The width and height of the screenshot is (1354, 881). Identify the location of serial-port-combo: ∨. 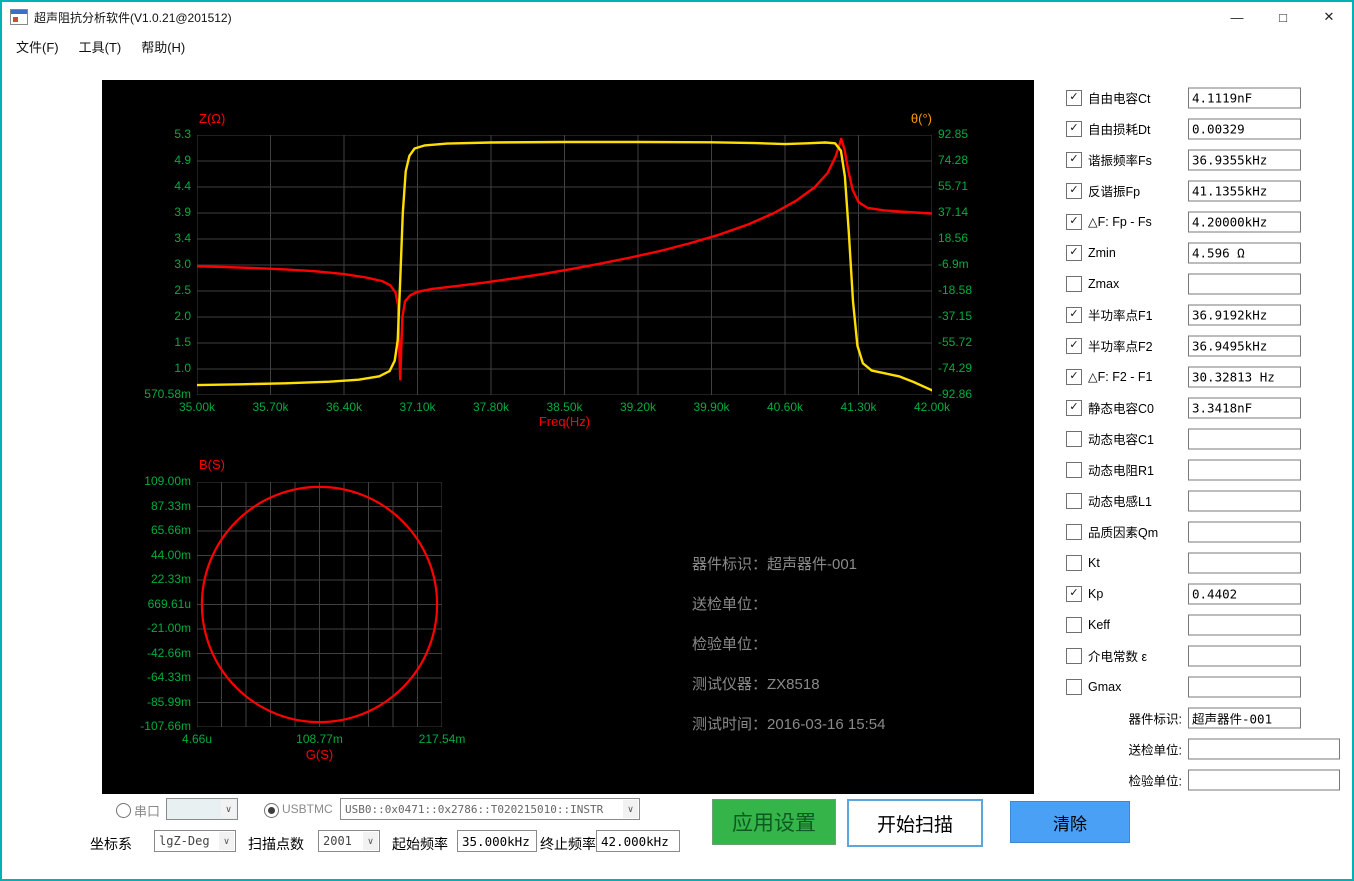
(202, 809).